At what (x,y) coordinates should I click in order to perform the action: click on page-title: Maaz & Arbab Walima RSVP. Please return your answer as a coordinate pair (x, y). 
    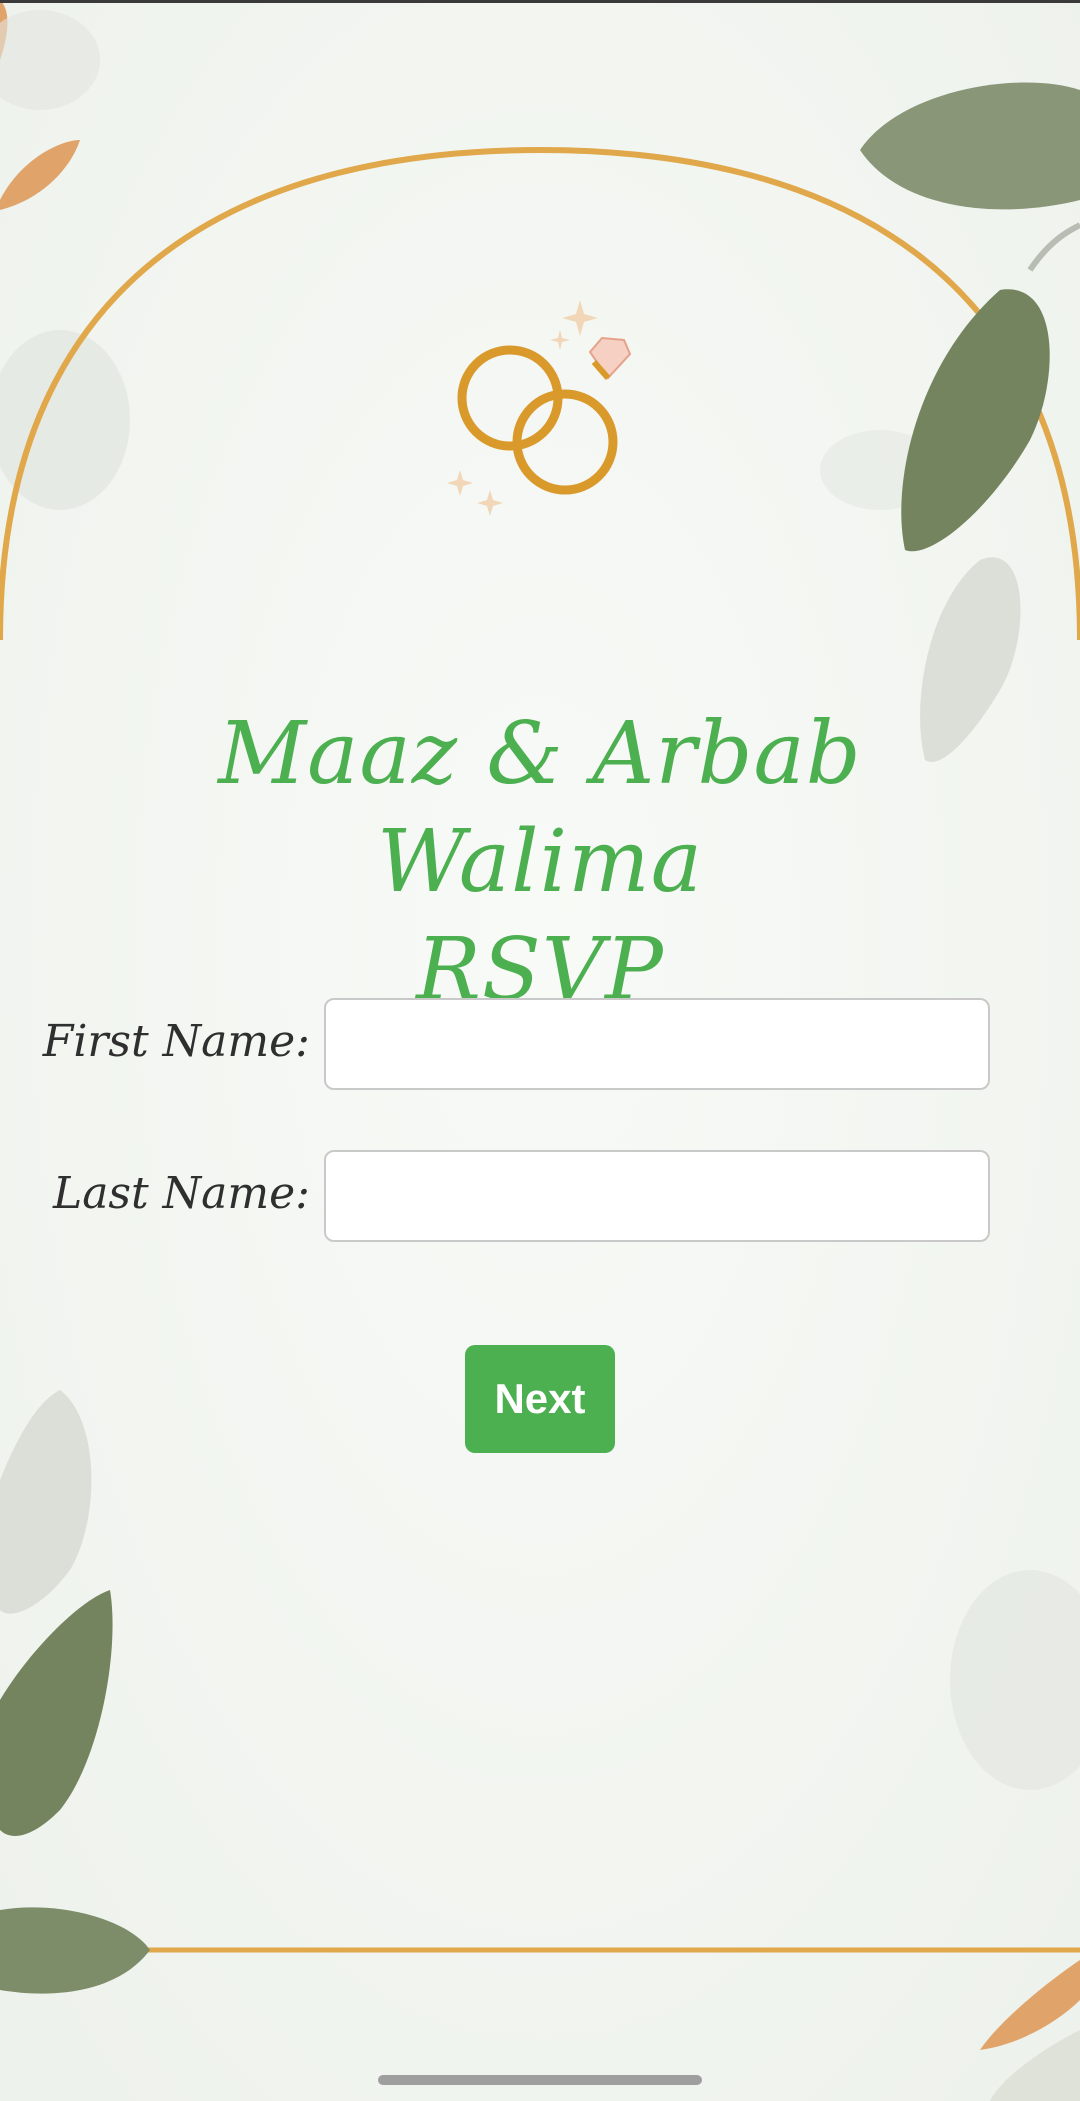
    Looking at the image, I should click on (540, 862).